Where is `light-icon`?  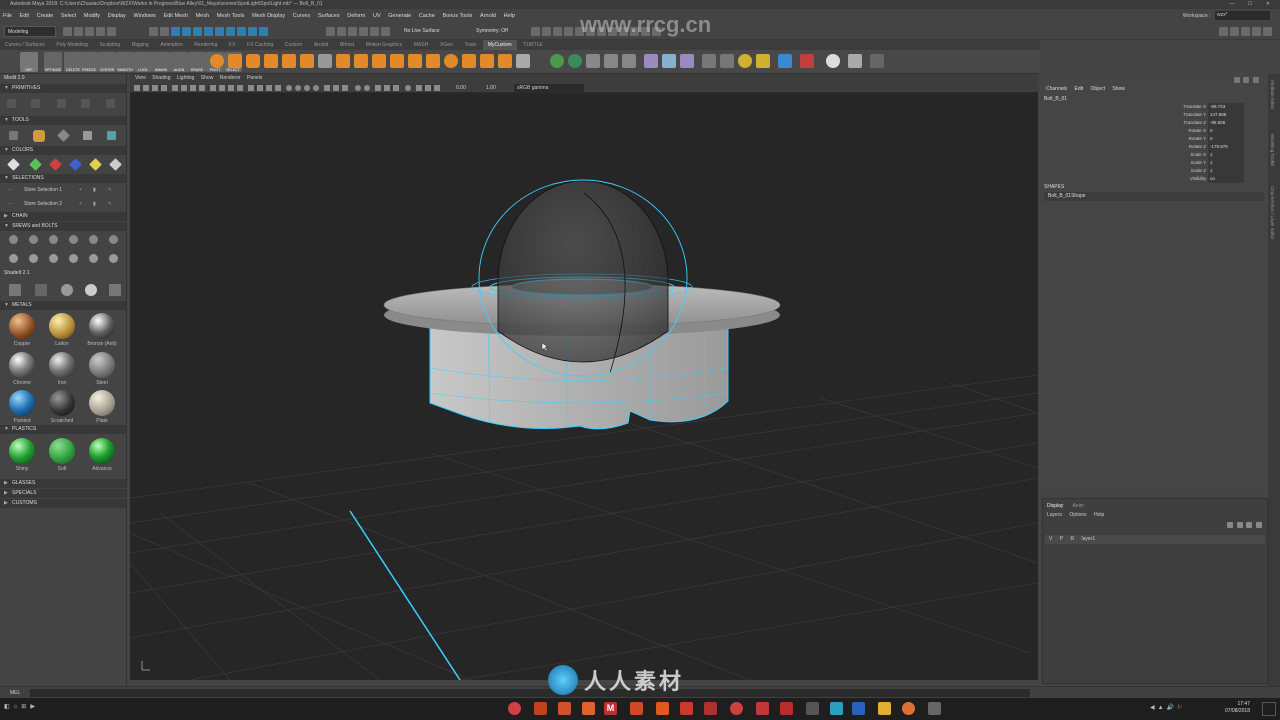 light-icon is located at coordinates (745, 61).